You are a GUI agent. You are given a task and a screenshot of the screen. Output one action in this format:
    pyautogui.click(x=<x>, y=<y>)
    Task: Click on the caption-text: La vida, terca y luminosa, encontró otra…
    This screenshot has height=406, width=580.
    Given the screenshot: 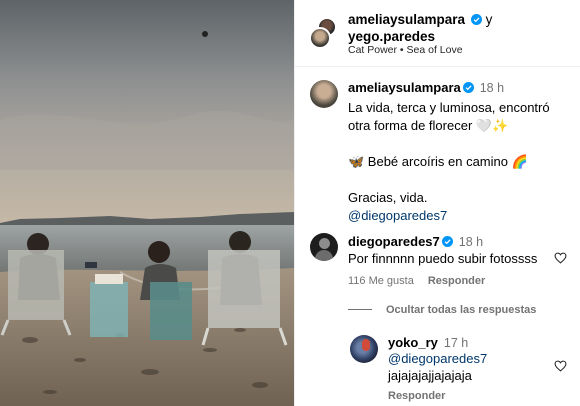 What is the action you would take?
    pyautogui.click(x=460, y=162)
    